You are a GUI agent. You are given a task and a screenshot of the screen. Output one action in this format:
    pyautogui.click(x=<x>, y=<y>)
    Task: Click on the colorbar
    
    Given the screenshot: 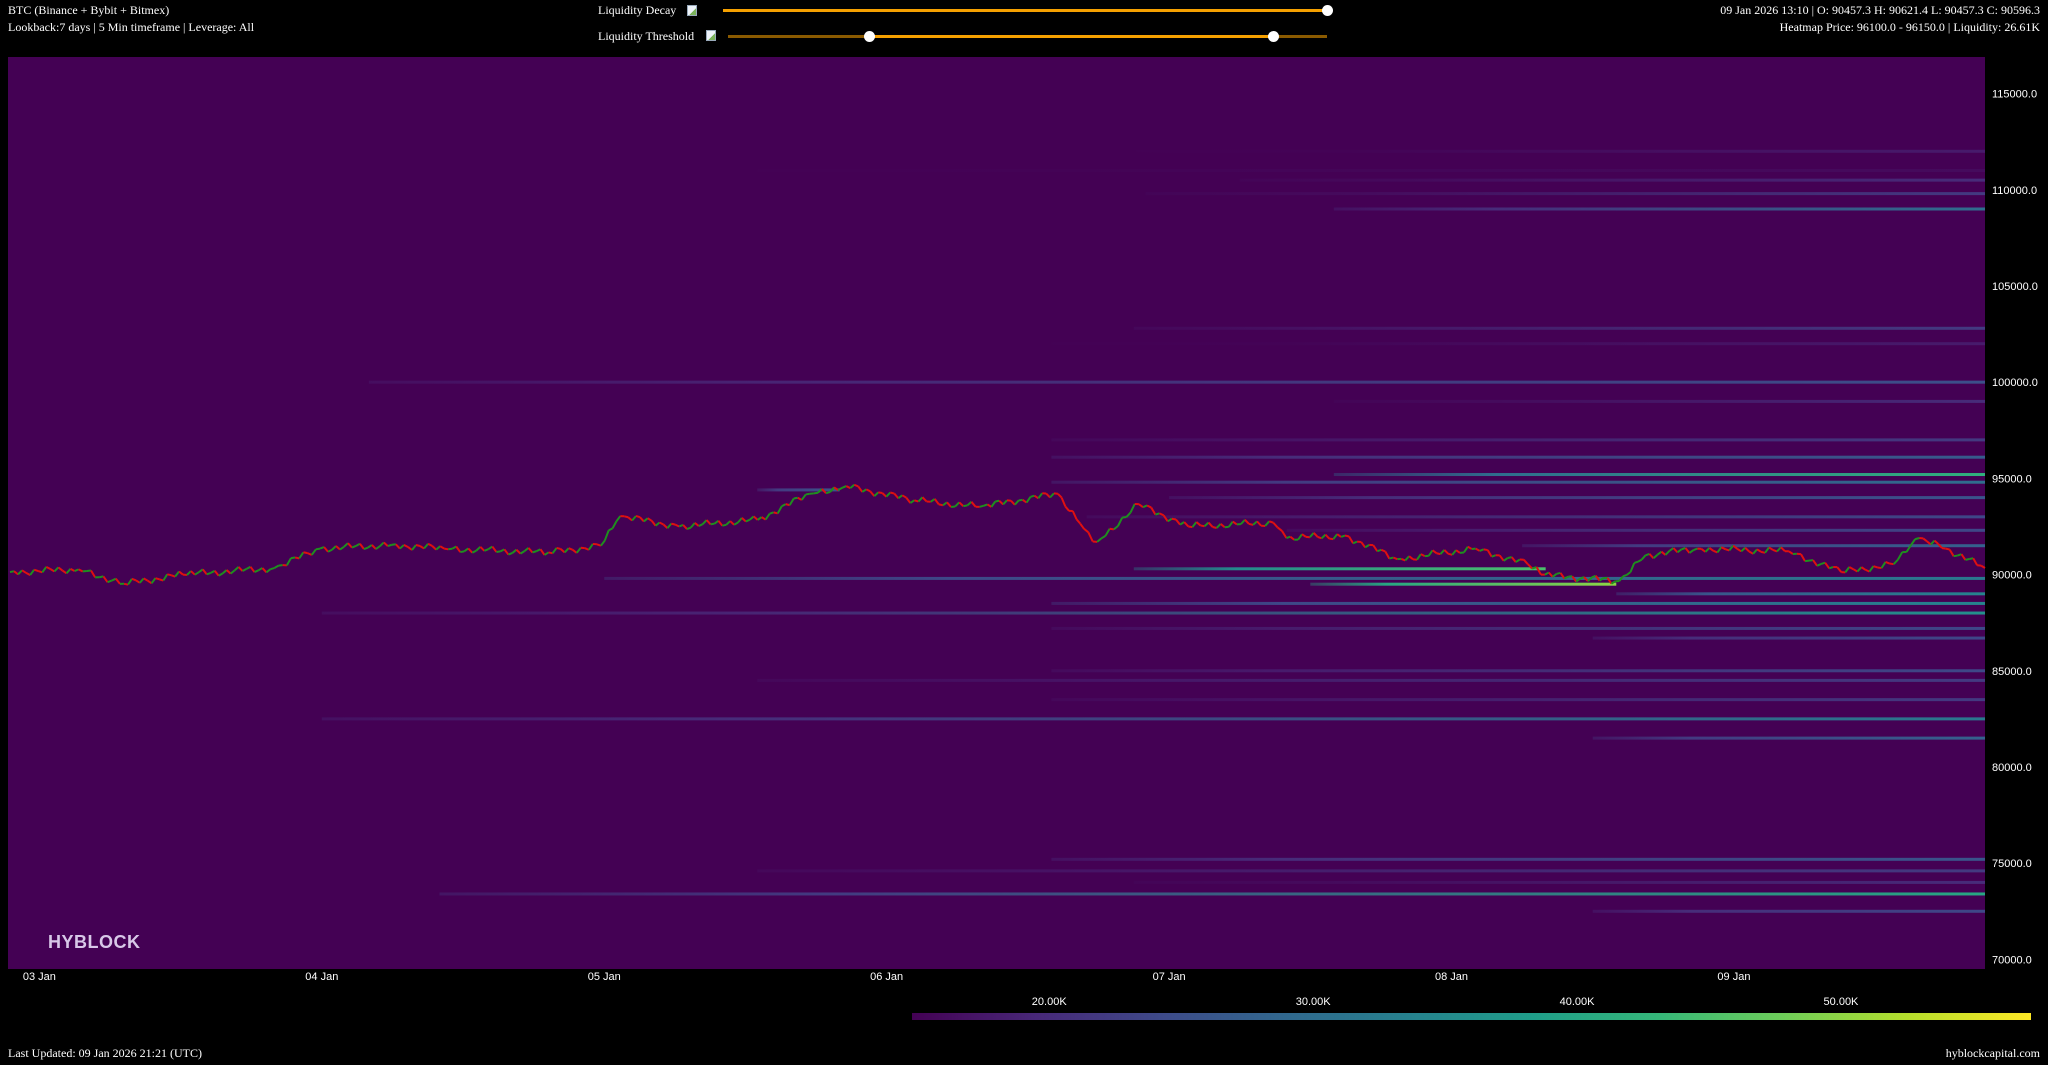 What is the action you would take?
    pyautogui.click(x=1471, y=1016)
    